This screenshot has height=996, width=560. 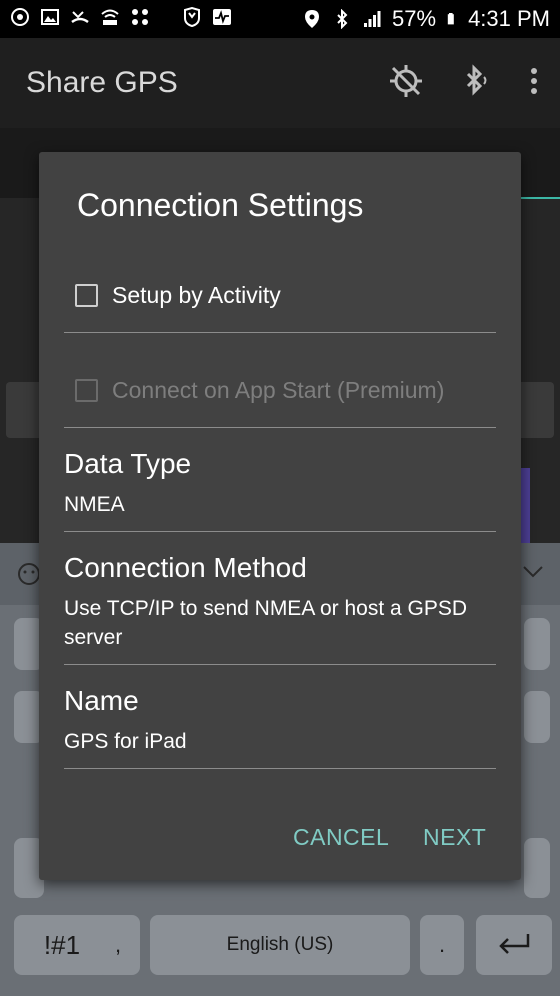 What do you see at coordinates (406, 81) in the screenshot?
I see `gps-off-icon` at bounding box center [406, 81].